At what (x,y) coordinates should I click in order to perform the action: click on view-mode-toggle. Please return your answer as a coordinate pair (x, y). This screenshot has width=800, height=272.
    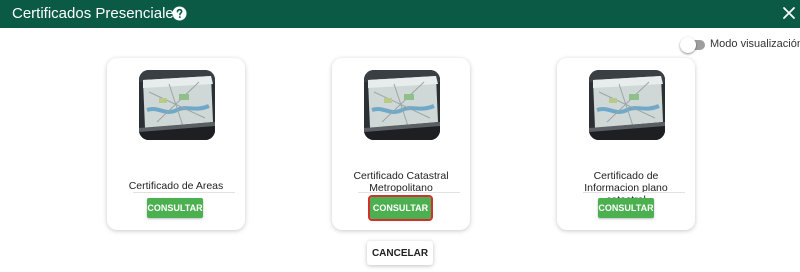
    Looking at the image, I should click on (693, 45).